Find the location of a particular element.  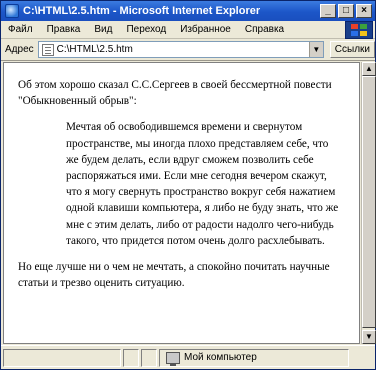

ie-logo-icon is located at coordinates (12, 11).